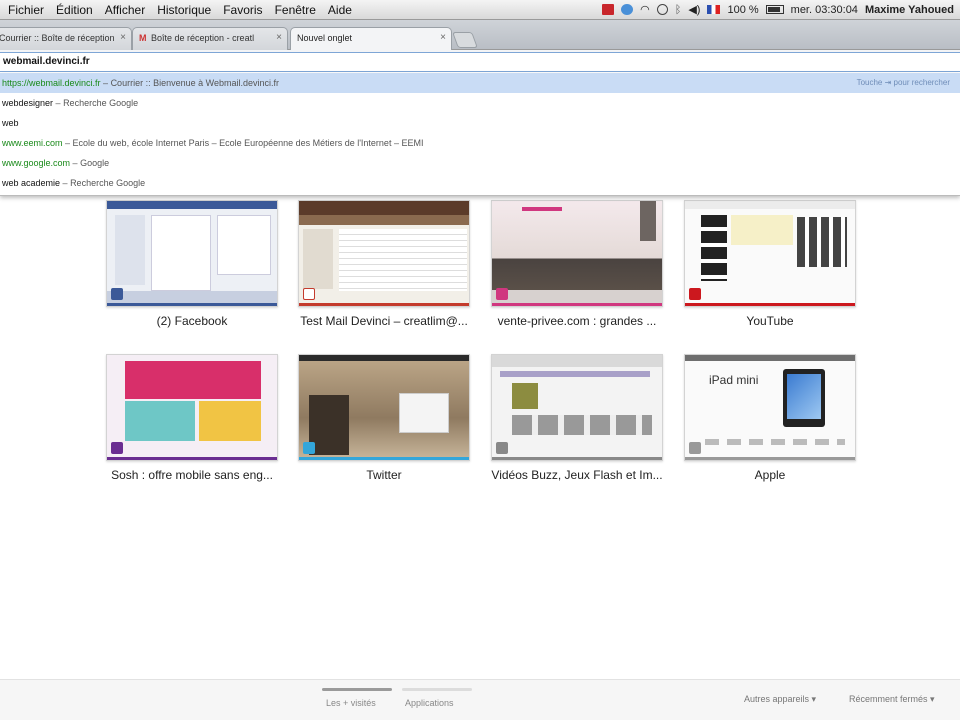 This screenshot has width=960, height=720. What do you see at coordinates (57, 38) in the screenshot?
I see `tab-title: Courrier :: Boîte de réception` at bounding box center [57, 38].